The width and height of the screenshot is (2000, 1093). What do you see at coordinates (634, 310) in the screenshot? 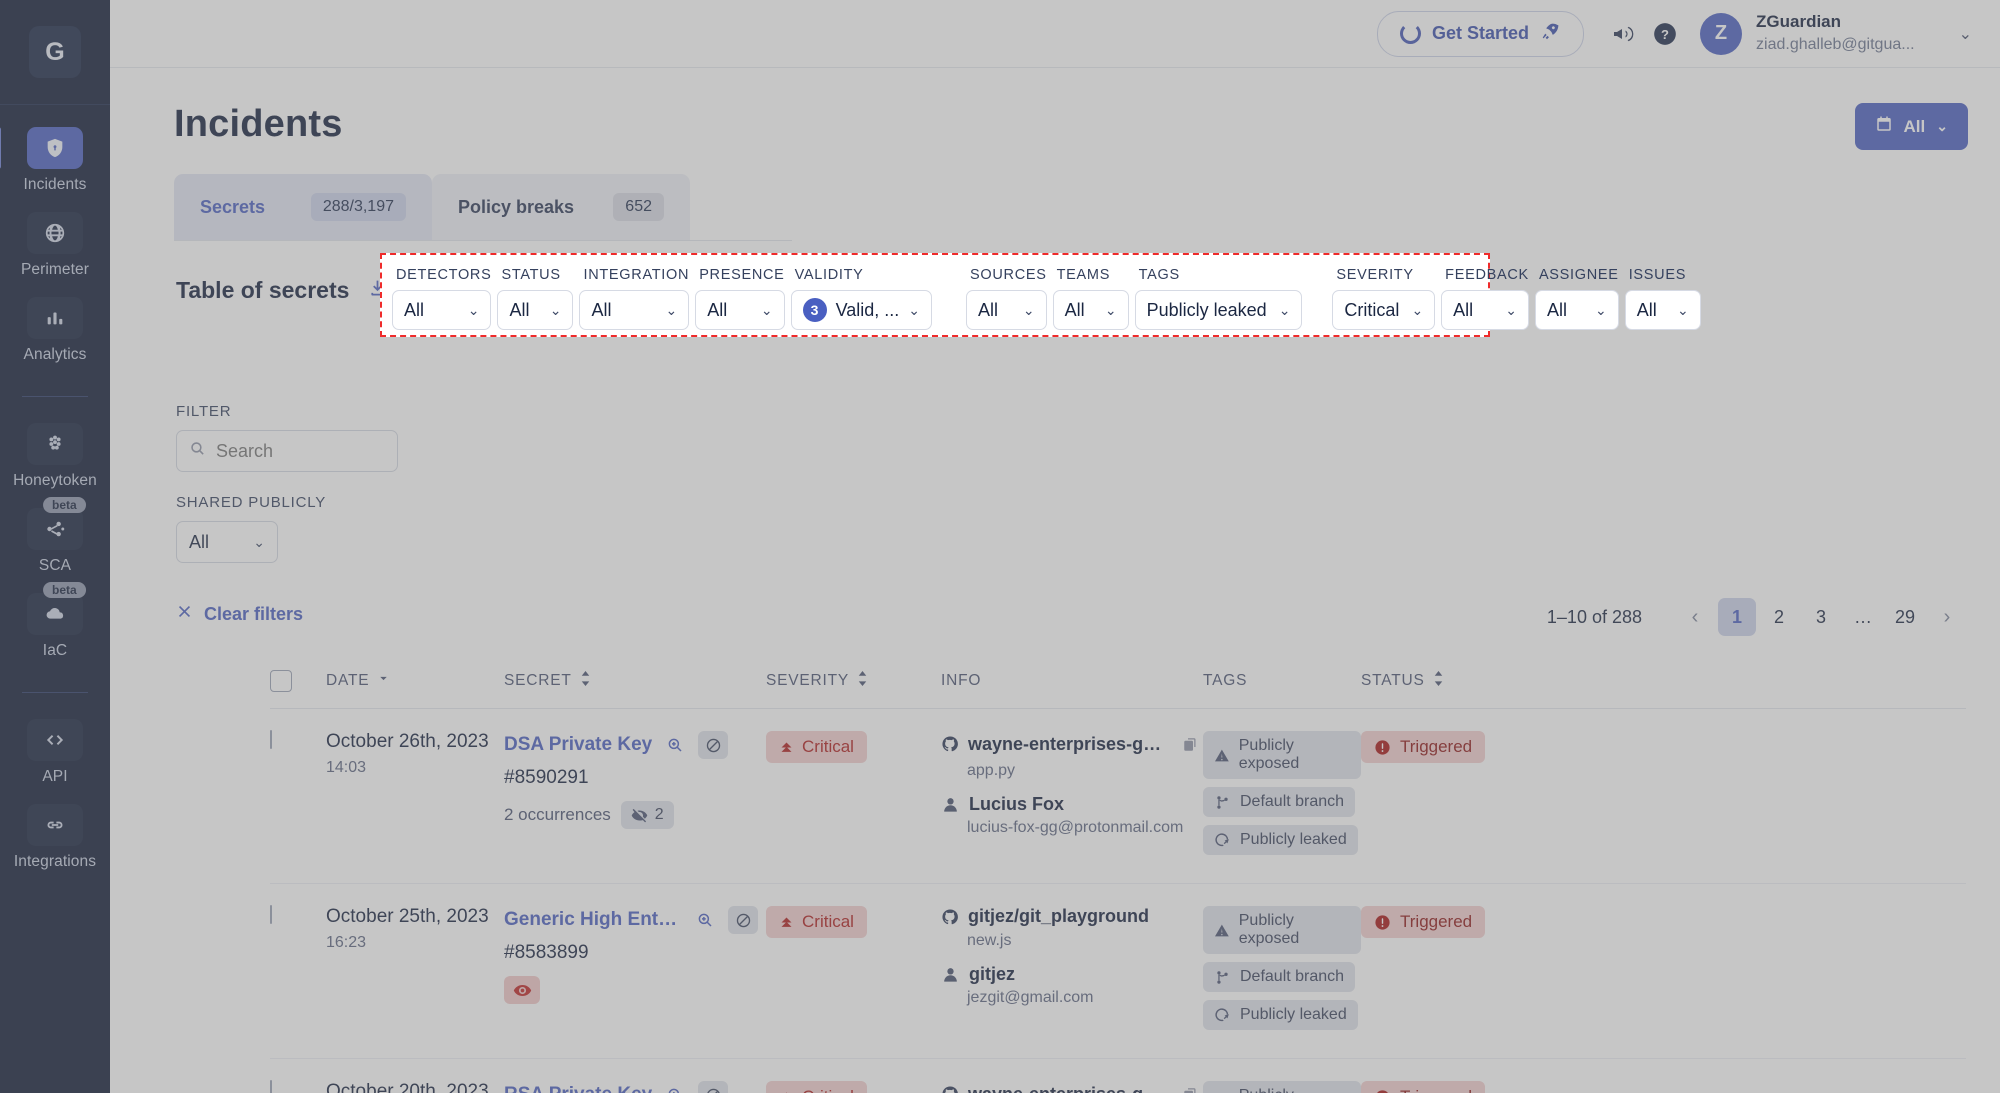
I see `filter-integration-select: All ⌄` at bounding box center [634, 310].